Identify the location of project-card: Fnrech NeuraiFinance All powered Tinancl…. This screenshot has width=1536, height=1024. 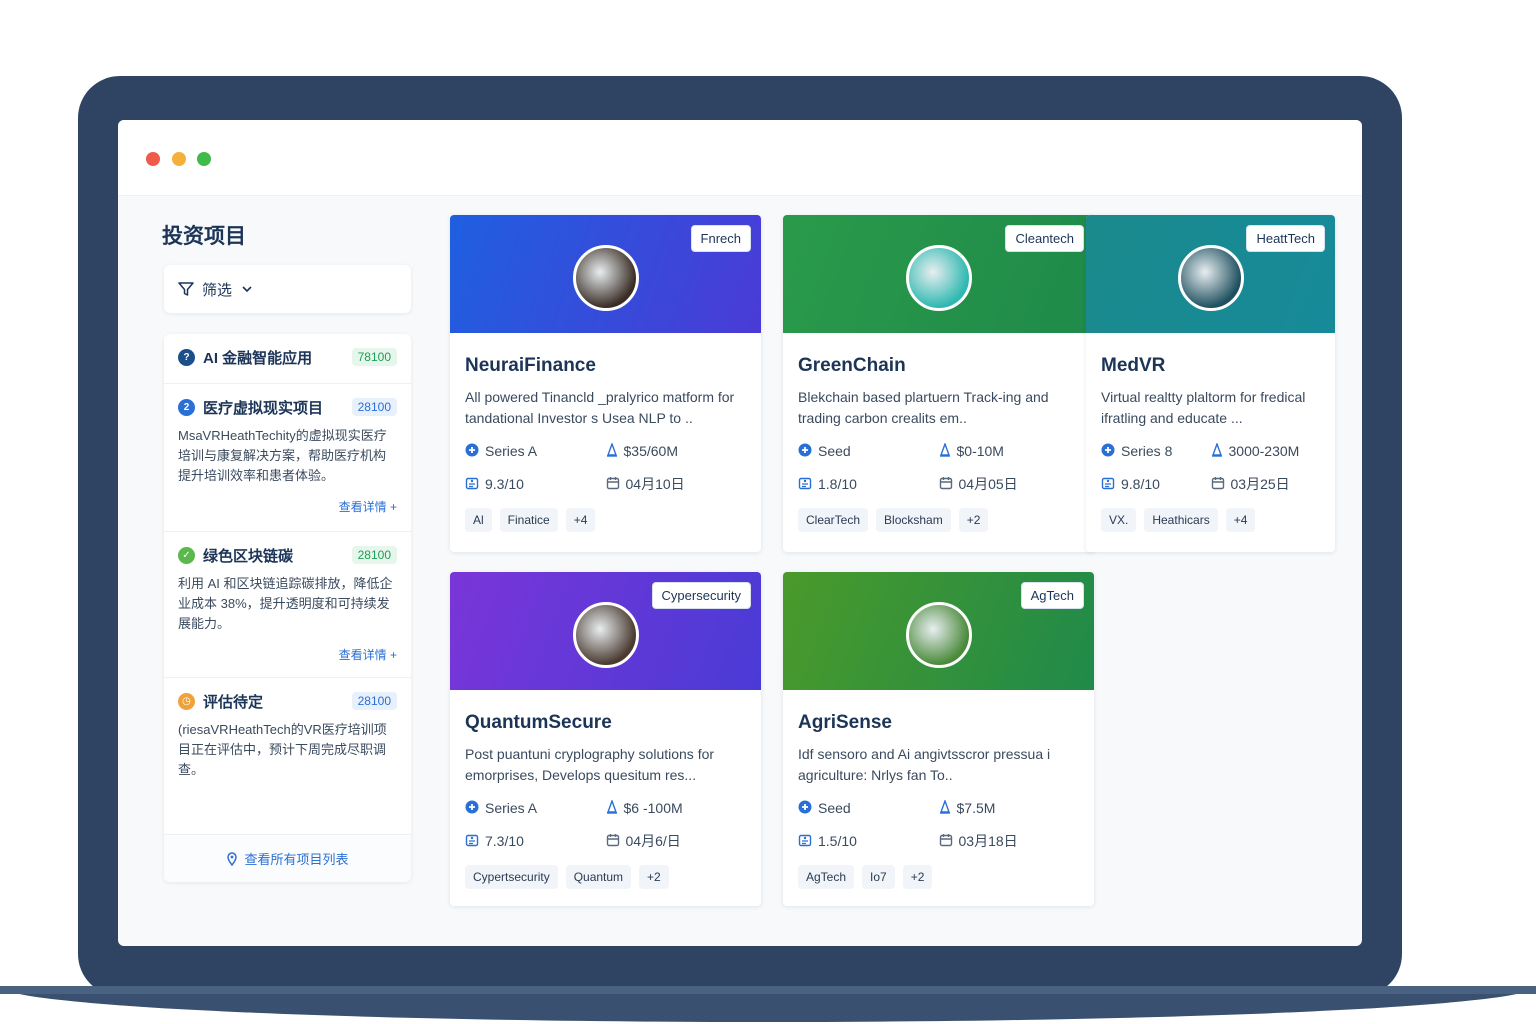
(605, 383).